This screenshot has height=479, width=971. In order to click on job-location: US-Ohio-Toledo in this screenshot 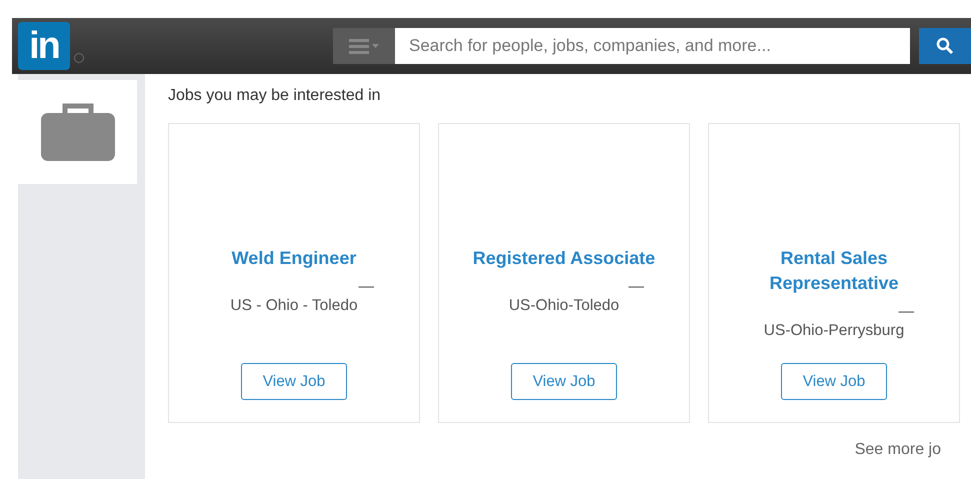, I will do `click(564, 305)`.